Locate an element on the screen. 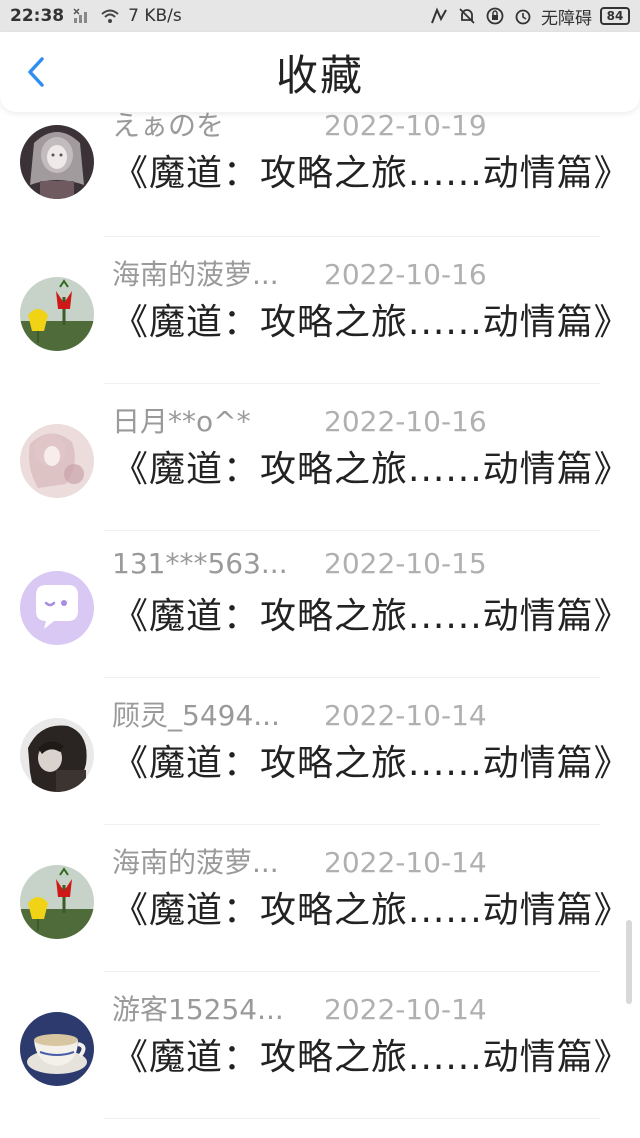  list-item: えぁのを 2022-10-19 《魔道：攻略之旅......动情篇》 is located at coordinates (320, 174).